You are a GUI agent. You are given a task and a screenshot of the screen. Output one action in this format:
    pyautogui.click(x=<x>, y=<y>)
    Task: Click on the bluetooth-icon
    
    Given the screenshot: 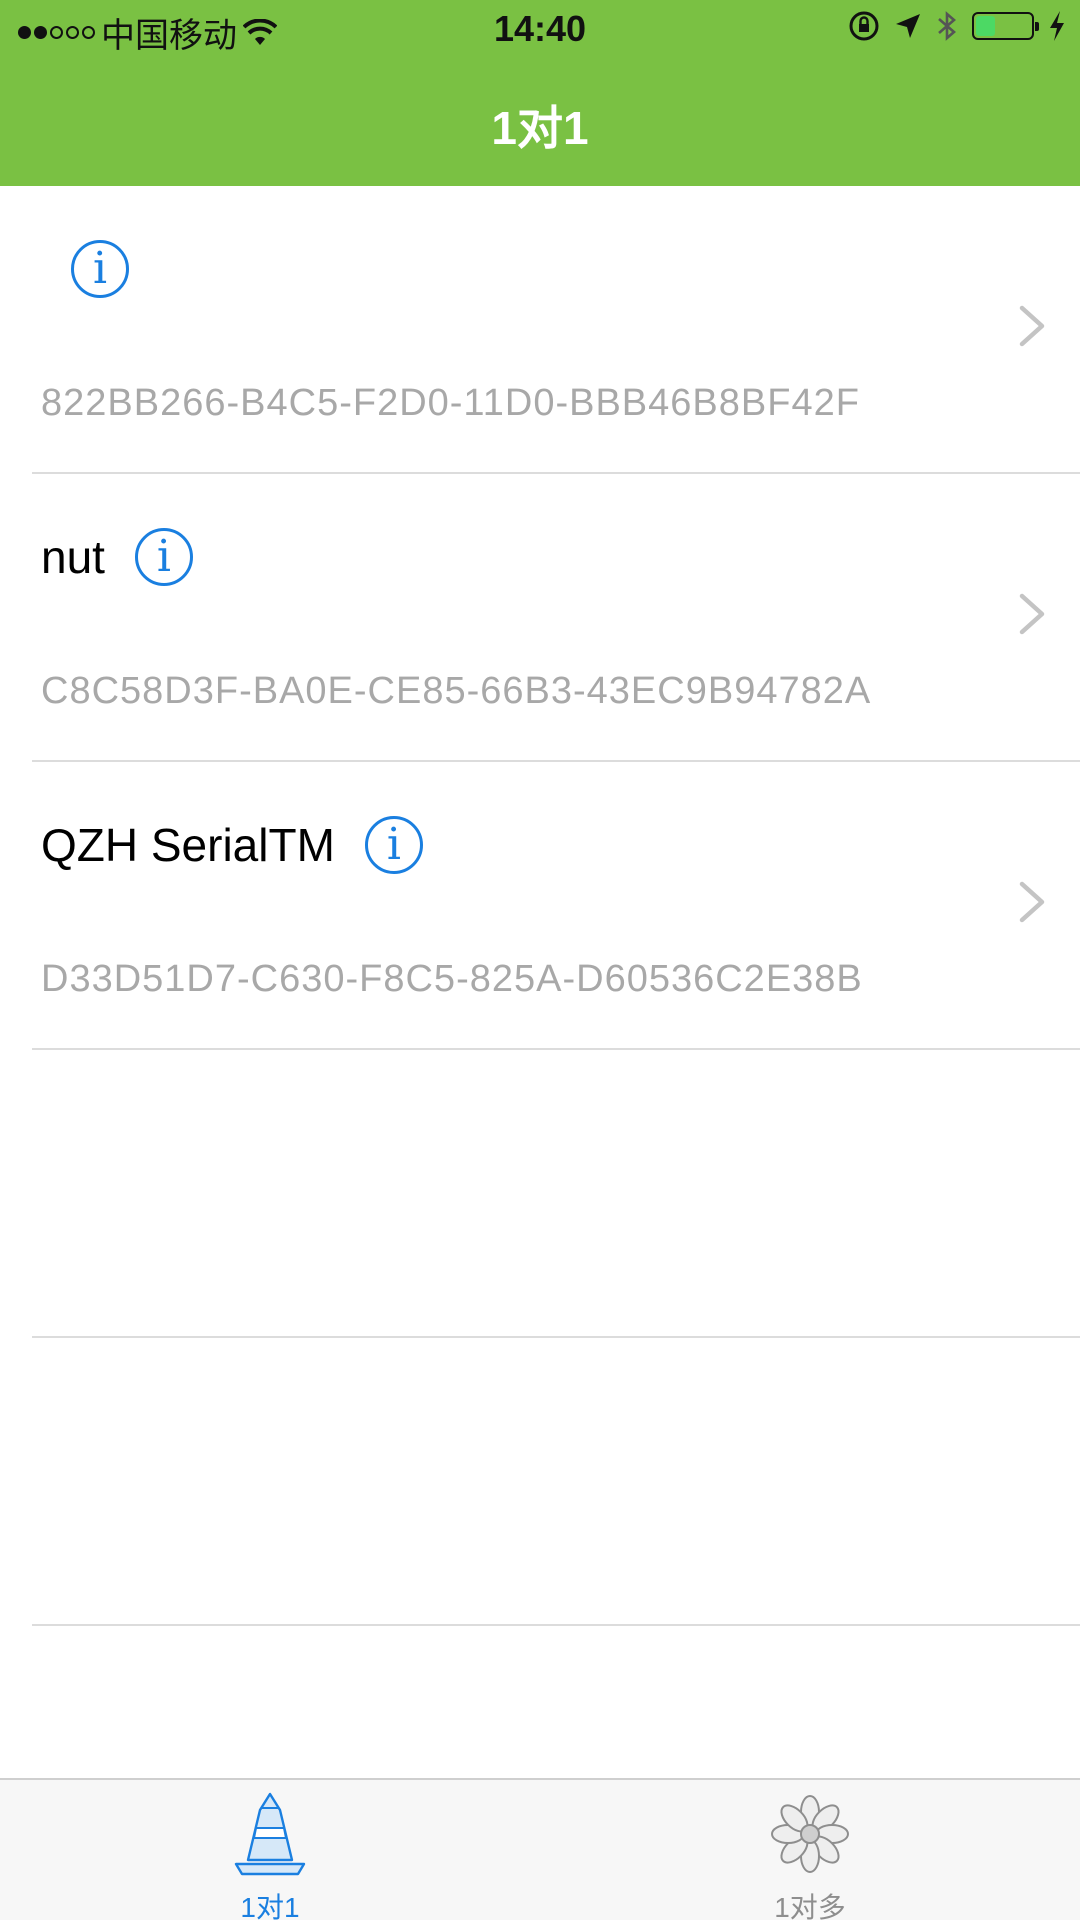 What is the action you would take?
    pyautogui.click(x=947, y=26)
    